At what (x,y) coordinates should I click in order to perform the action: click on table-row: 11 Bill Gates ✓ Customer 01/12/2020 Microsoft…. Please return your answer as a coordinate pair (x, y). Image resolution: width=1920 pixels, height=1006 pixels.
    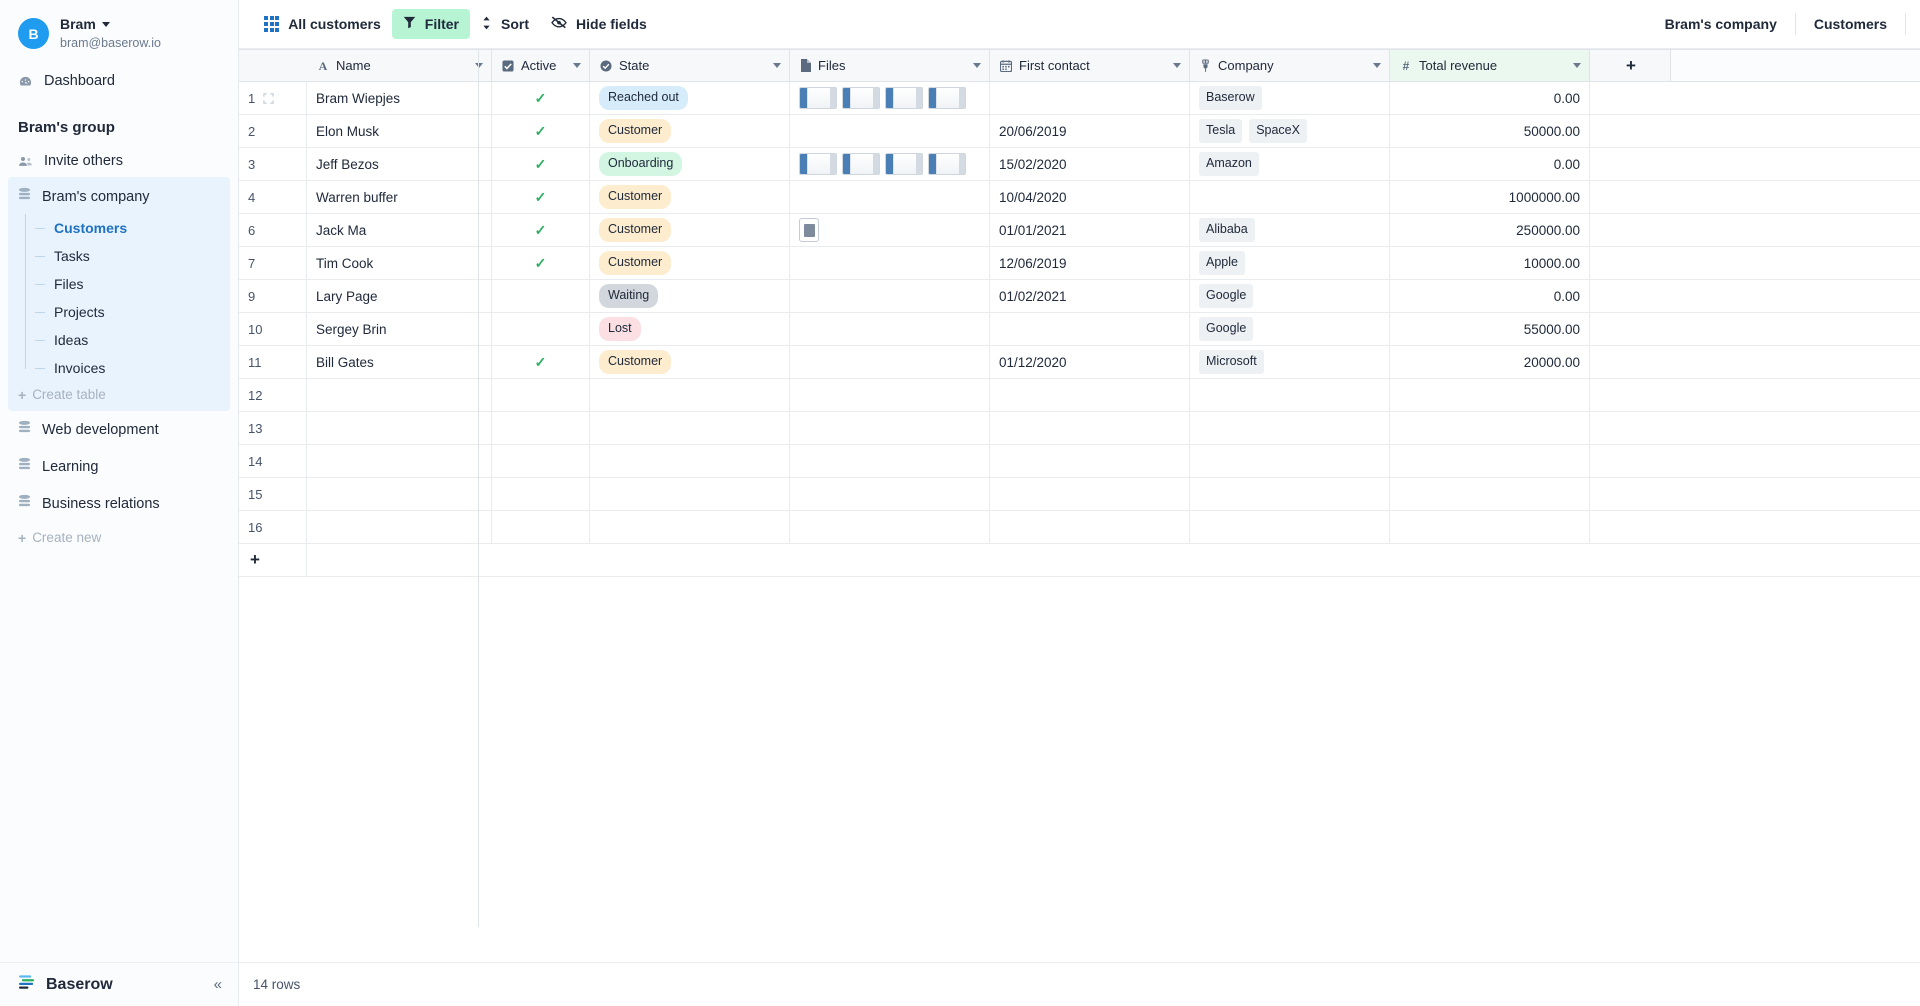
    Looking at the image, I should click on (1079, 362).